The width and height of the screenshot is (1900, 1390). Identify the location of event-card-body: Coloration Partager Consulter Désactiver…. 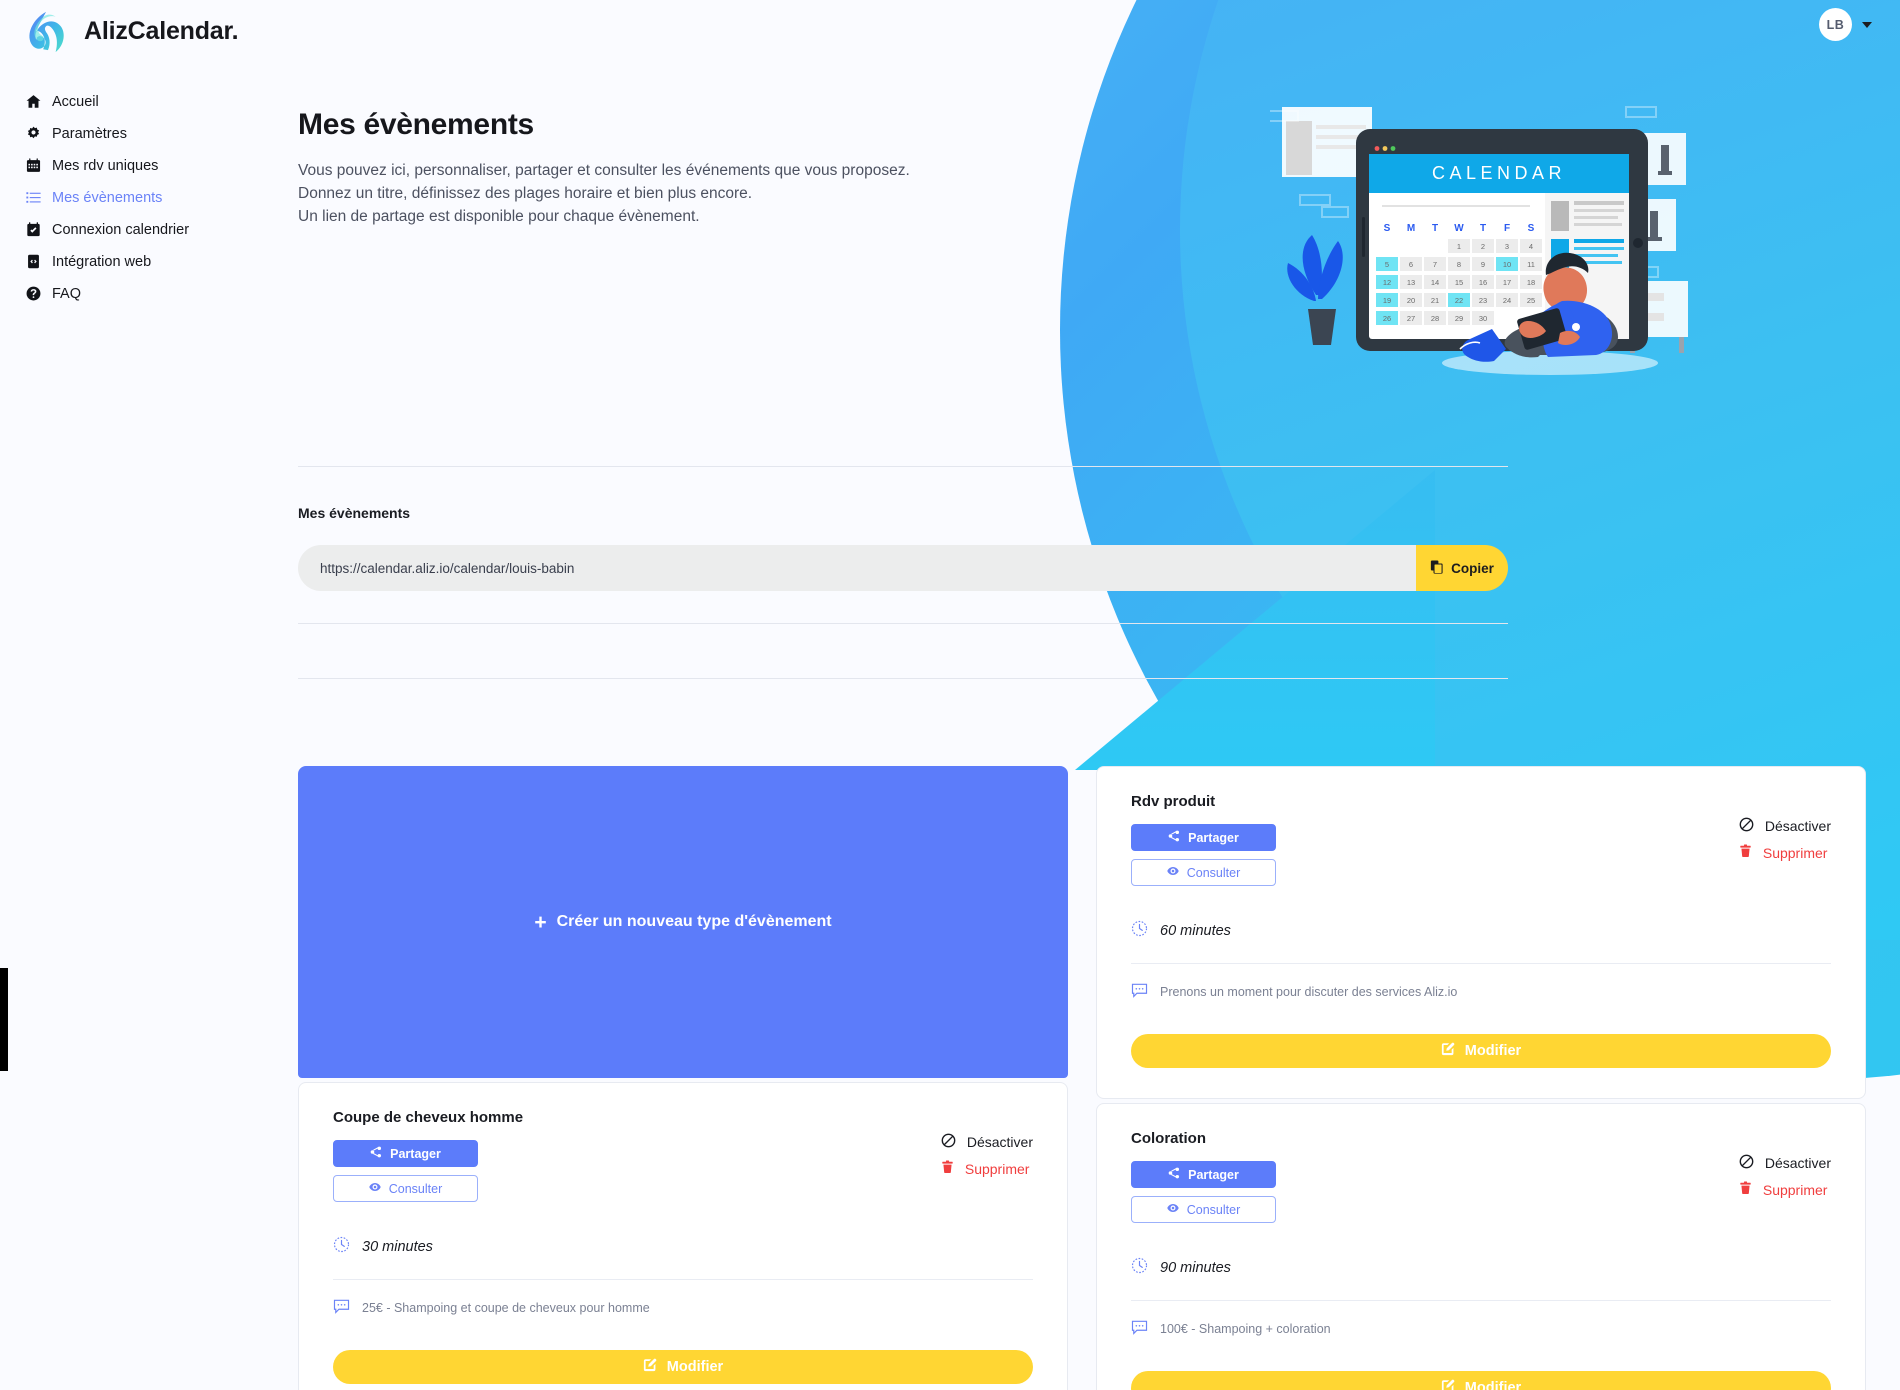
(1481, 1247).